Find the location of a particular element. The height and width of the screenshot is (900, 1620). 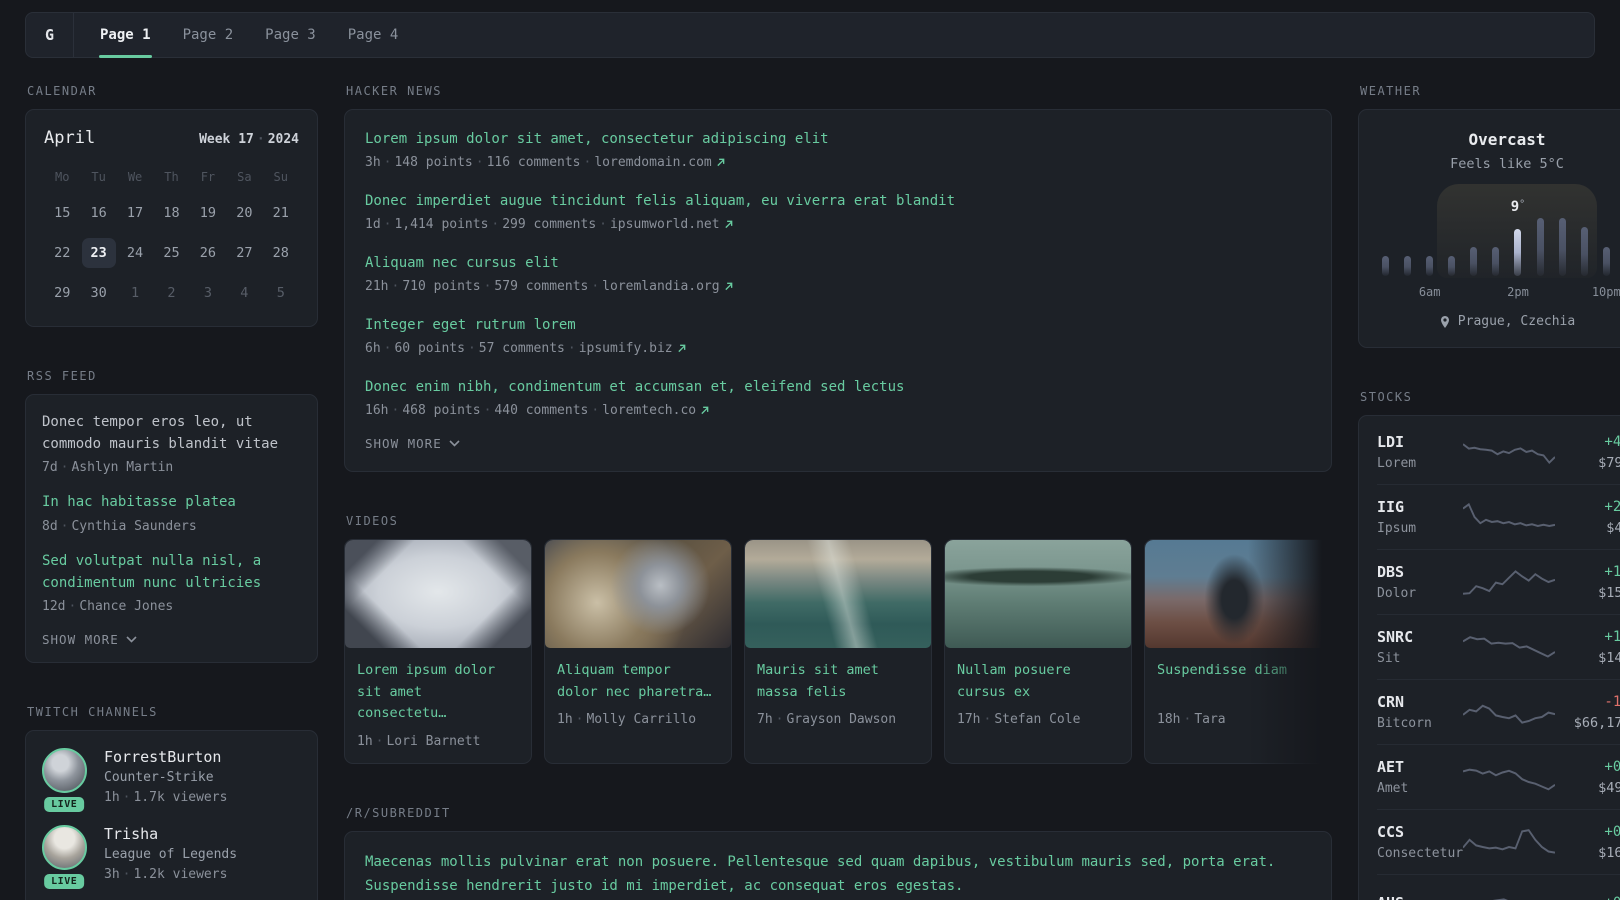

stock-row: IIG Ipsum +2.84% $42.04 is located at coordinates (1498, 516).